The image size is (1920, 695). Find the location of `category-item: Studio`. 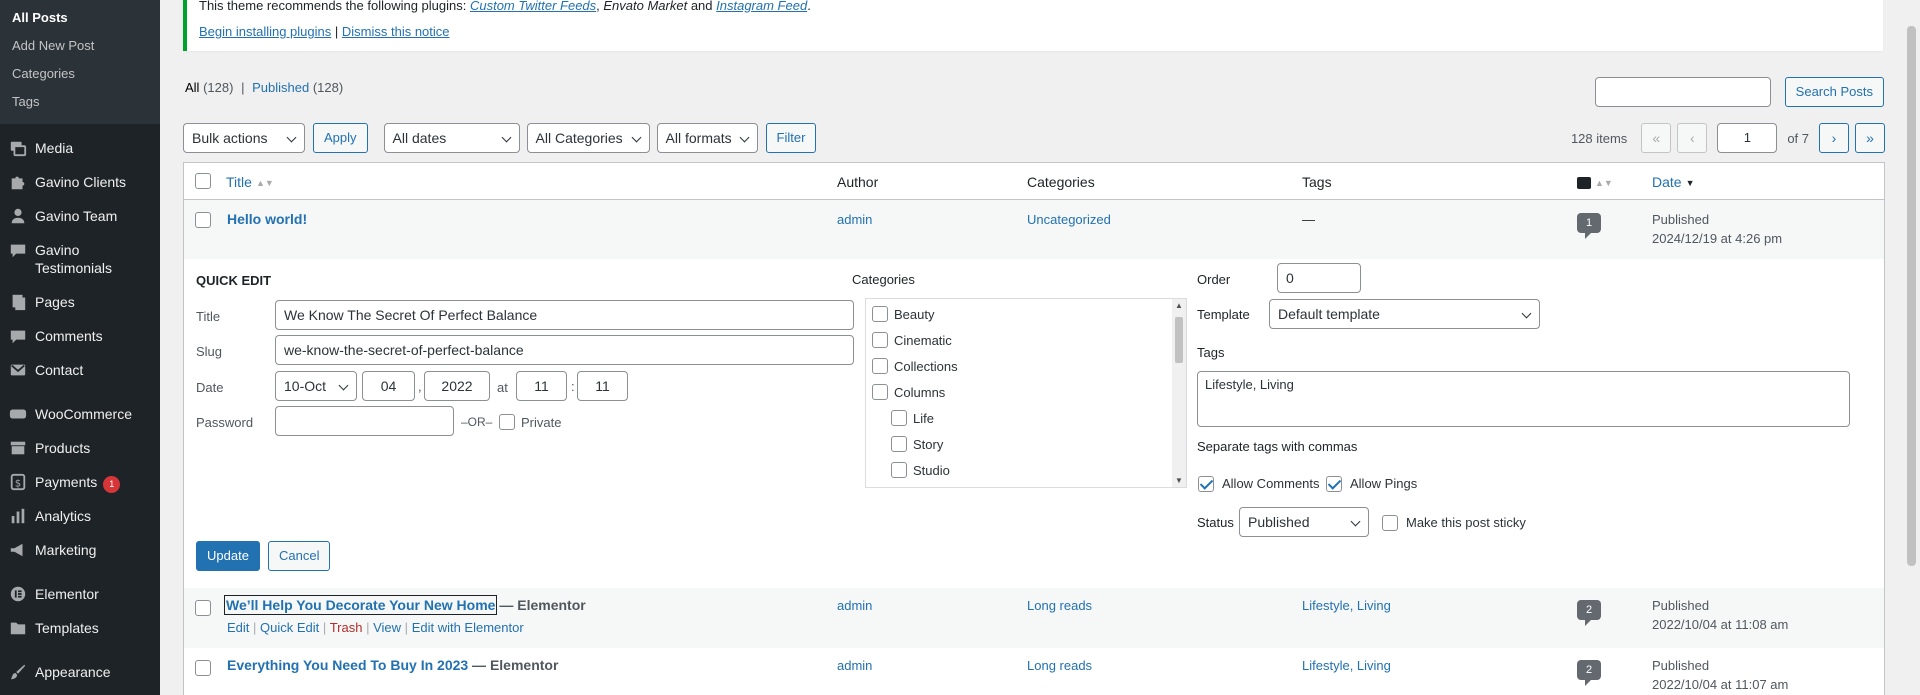

category-item: Studio is located at coordinates (920, 470).